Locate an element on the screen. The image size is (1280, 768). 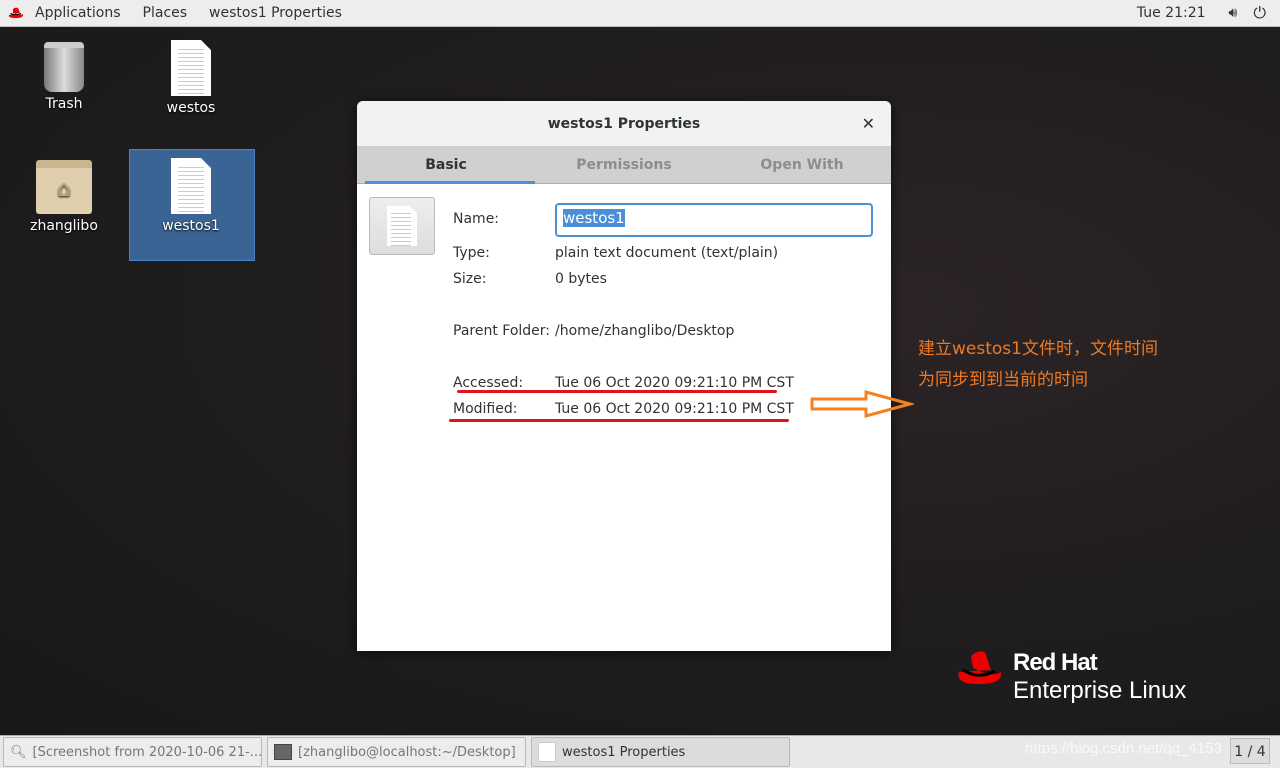
tab-bar: Basic Permissions Open With is located at coordinates (624, 165).